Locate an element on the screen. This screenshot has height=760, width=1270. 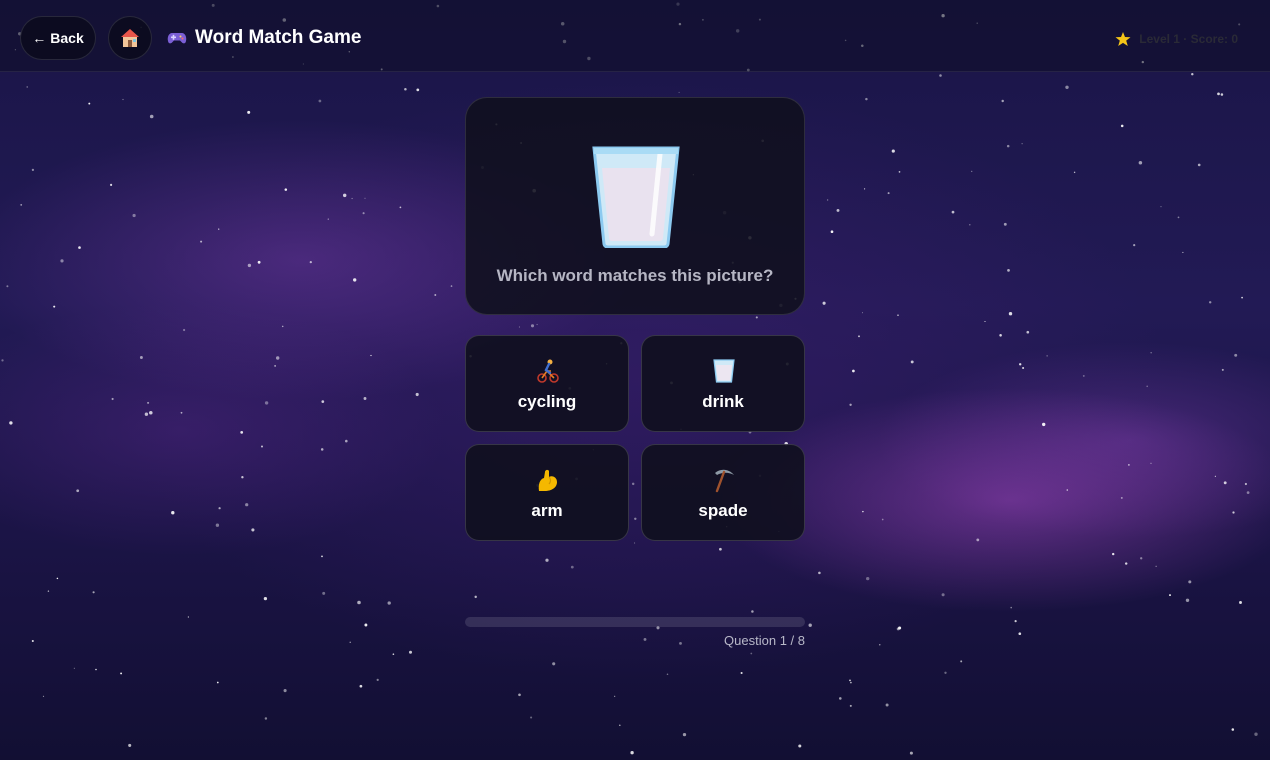
gamepad-icon is located at coordinates (177, 38).